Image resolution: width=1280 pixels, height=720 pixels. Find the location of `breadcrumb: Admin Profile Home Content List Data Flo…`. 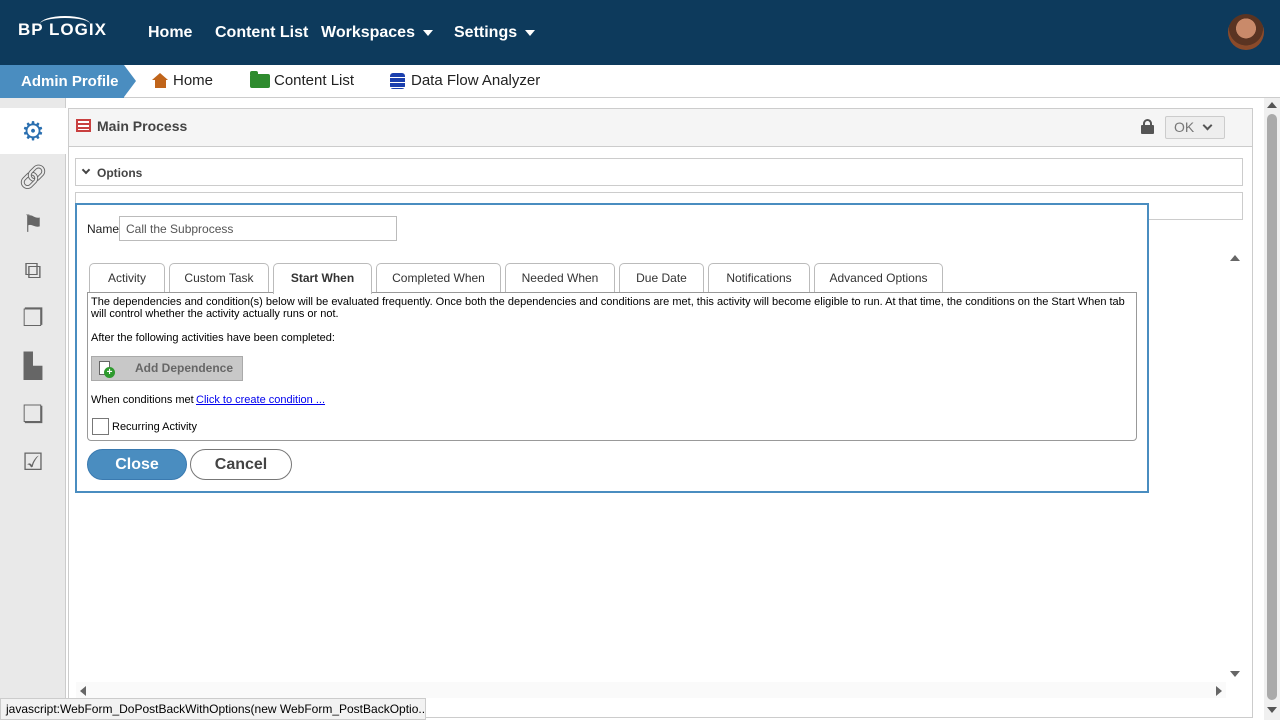

breadcrumb: Admin Profile Home Content List Data Flo… is located at coordinates (640, 81).